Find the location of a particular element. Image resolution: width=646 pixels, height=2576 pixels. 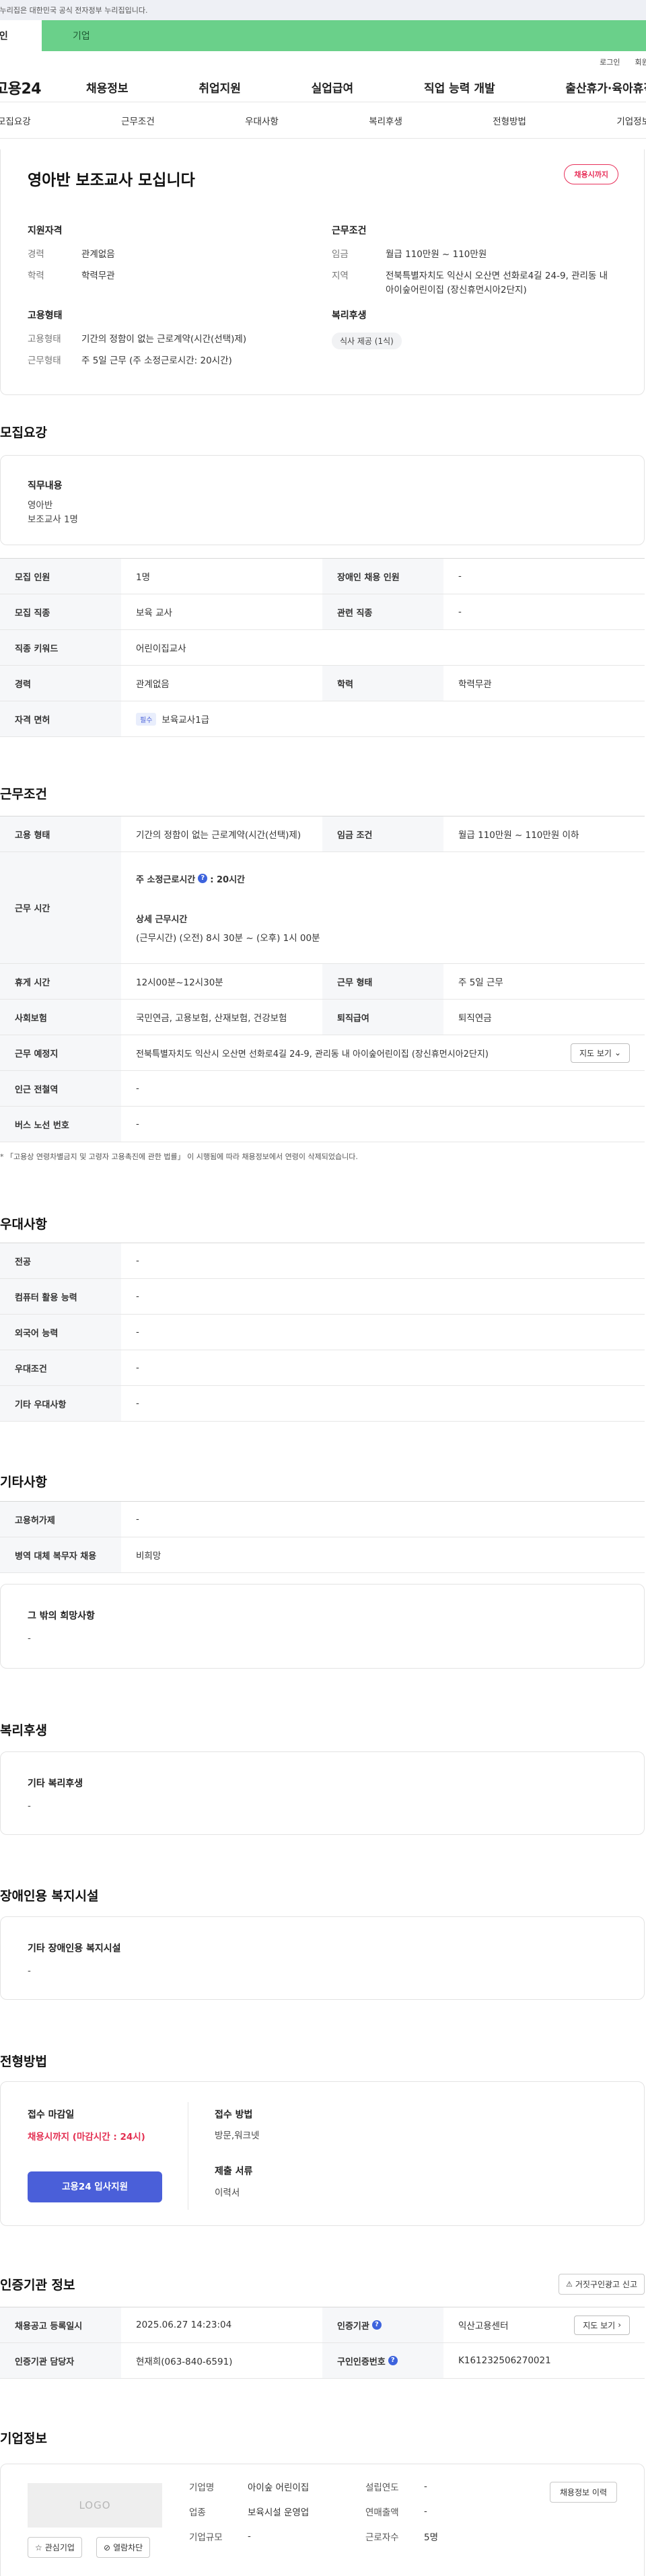

license-label: 자격 면허 is located at coordinates (61, 718).